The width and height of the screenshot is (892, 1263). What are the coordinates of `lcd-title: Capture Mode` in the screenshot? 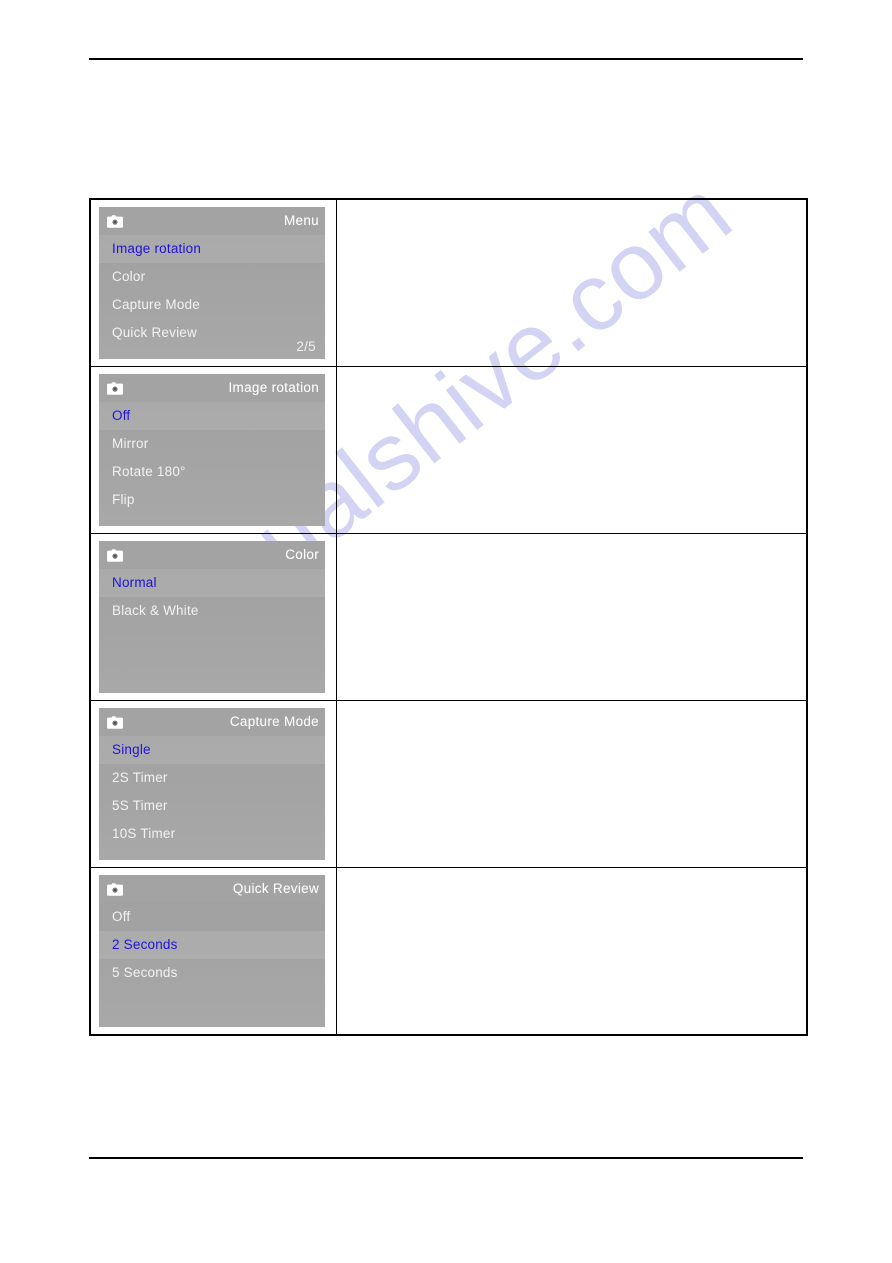 It's located at (274, 722).